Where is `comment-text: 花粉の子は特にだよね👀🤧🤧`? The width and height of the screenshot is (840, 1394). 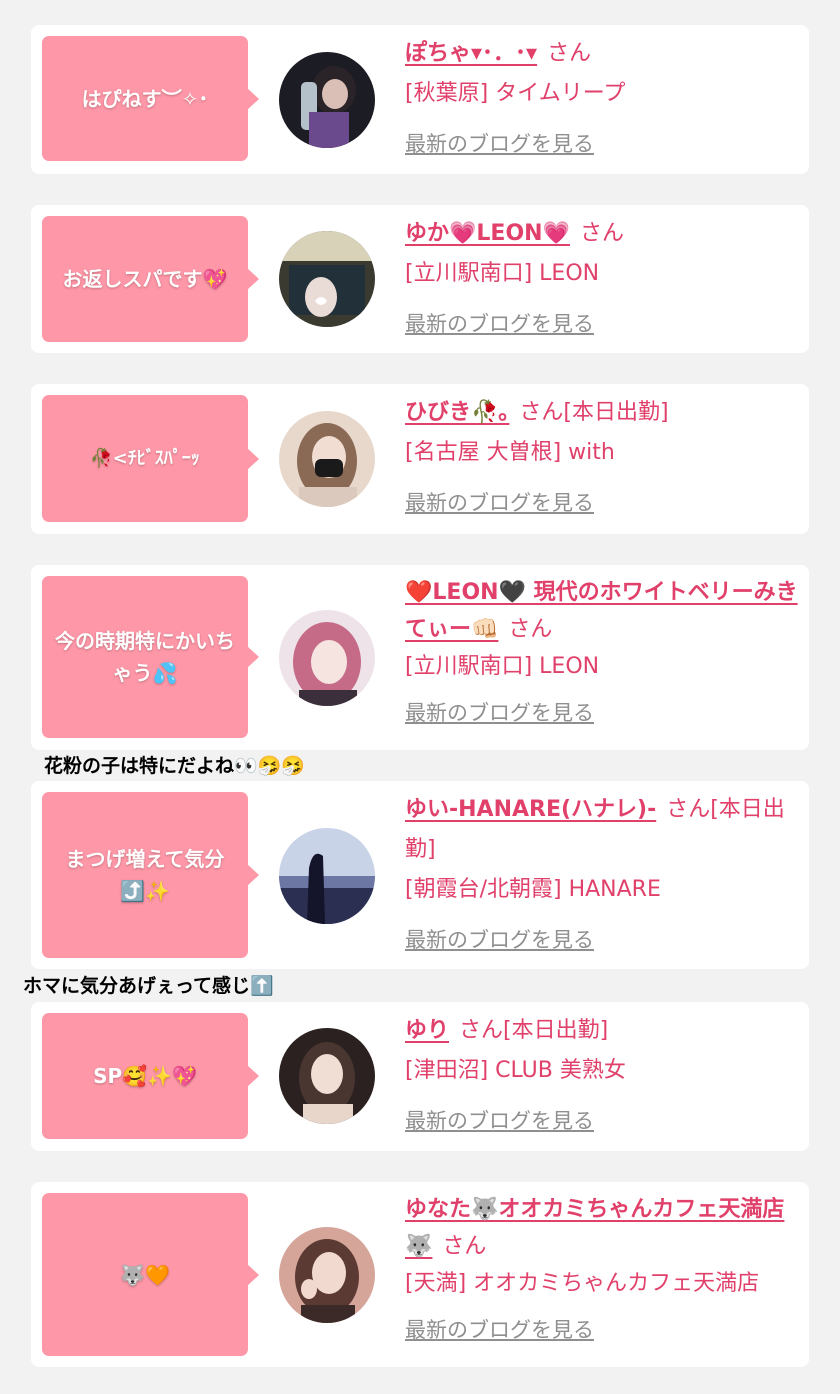
comment-text: 花粉の子は特にだよね👀🤧🤧 is located at coordinates (174, 766).